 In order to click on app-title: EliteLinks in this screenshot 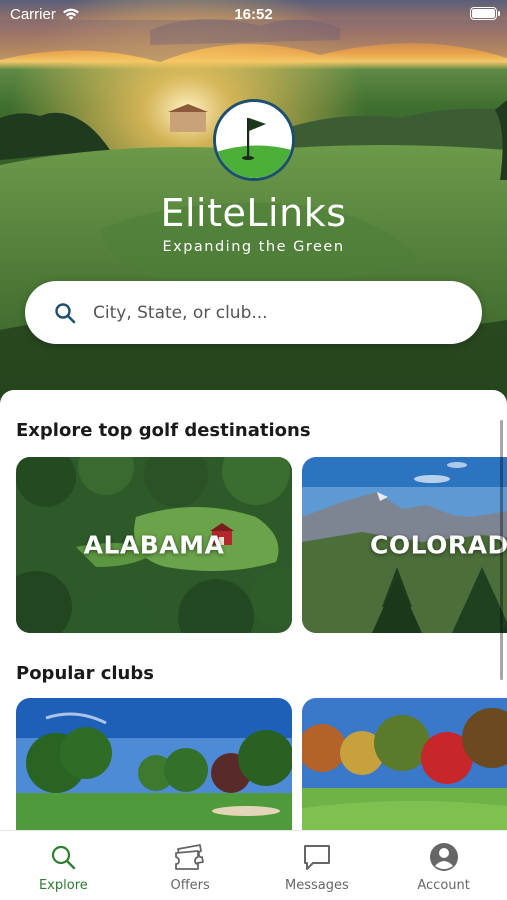, I will do `click(253, 213)`.